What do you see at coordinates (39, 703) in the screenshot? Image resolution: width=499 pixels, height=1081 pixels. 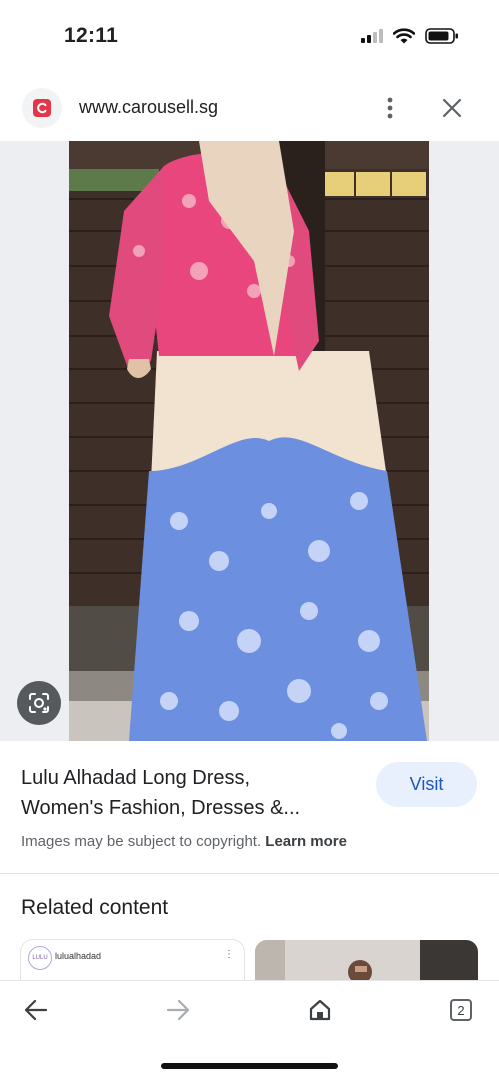 I see `google-lens-icon` at bounding box center [39, 703].